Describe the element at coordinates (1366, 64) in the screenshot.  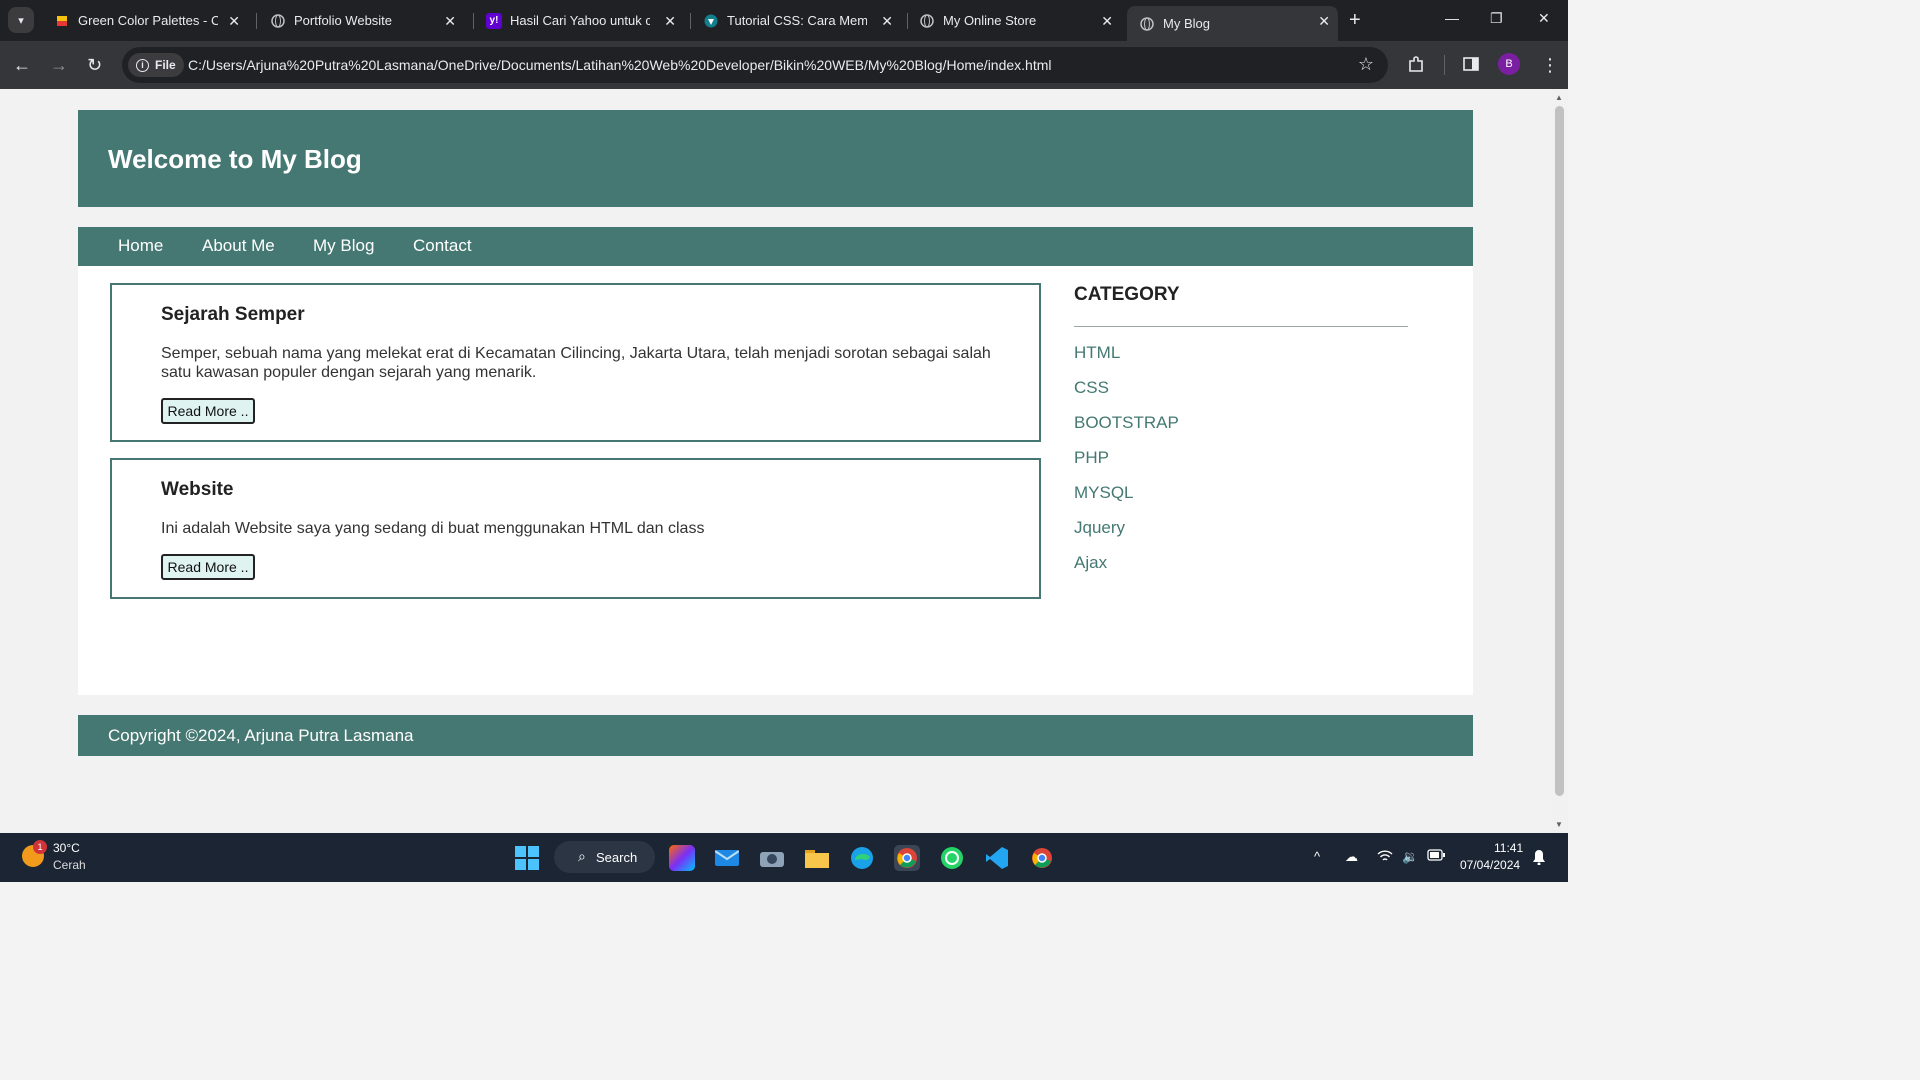
I see `bookmark-star-icon: ☆` at that location.